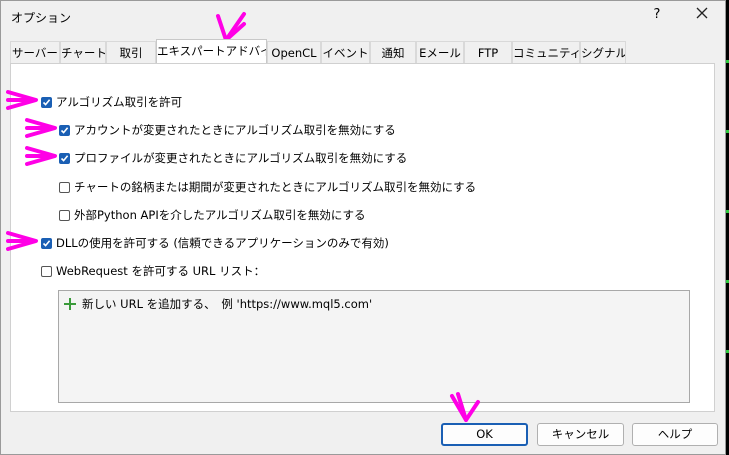  Describe the element at coordinates (220, 215) in the screenshot. I see `option-label: 外部Python APIを介したアルゴリズム取引を無効にする` at that location.